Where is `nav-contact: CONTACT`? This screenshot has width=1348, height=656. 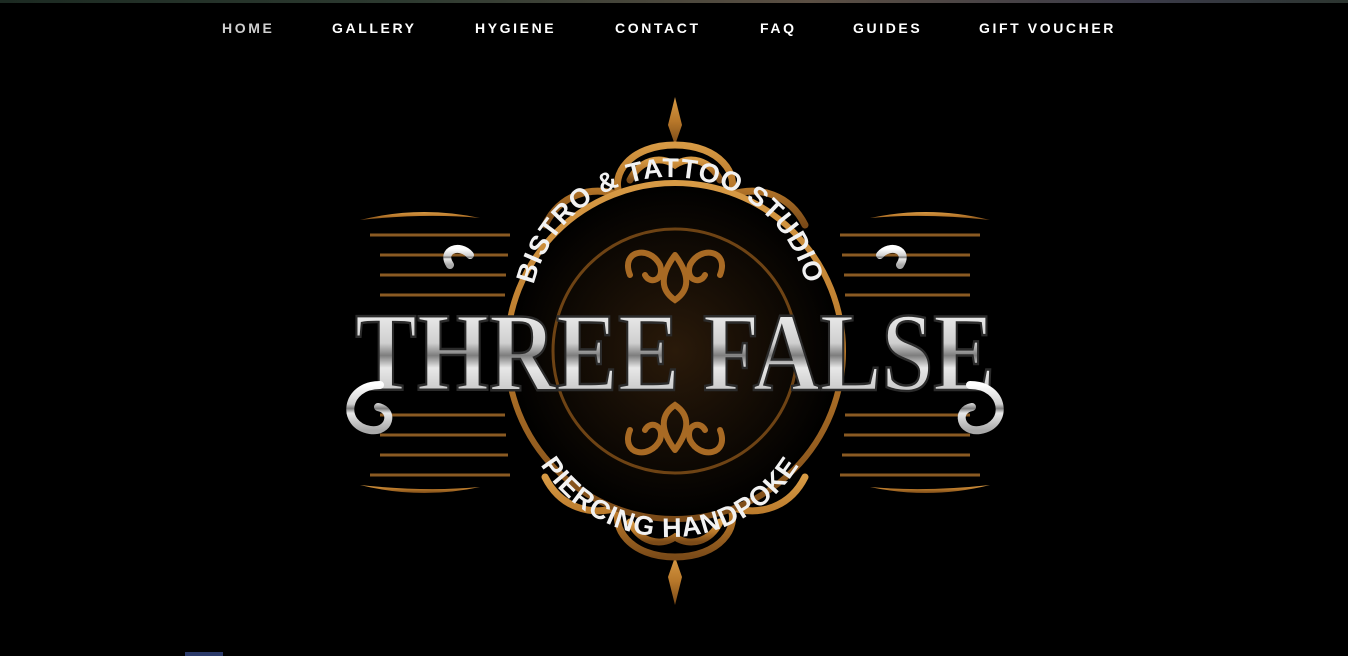
nav-contact: CONTACT is located at coordinates (658, 28).